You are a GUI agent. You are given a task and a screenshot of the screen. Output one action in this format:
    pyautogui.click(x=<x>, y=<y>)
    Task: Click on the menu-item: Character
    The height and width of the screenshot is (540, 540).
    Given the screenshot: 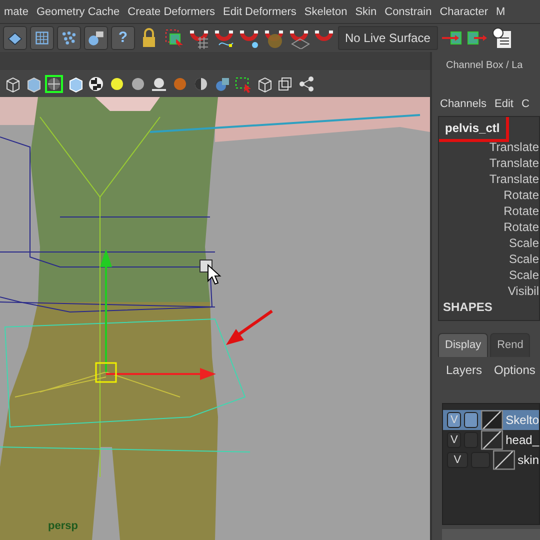 What is the action you would take?
    pyautogui.click(x=464, y=11)
    